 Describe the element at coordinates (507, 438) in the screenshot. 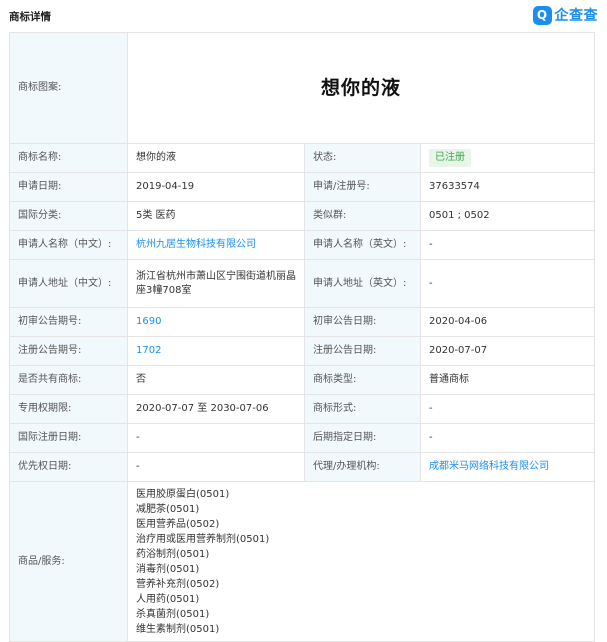

I see `later-date-value: -` at that location.